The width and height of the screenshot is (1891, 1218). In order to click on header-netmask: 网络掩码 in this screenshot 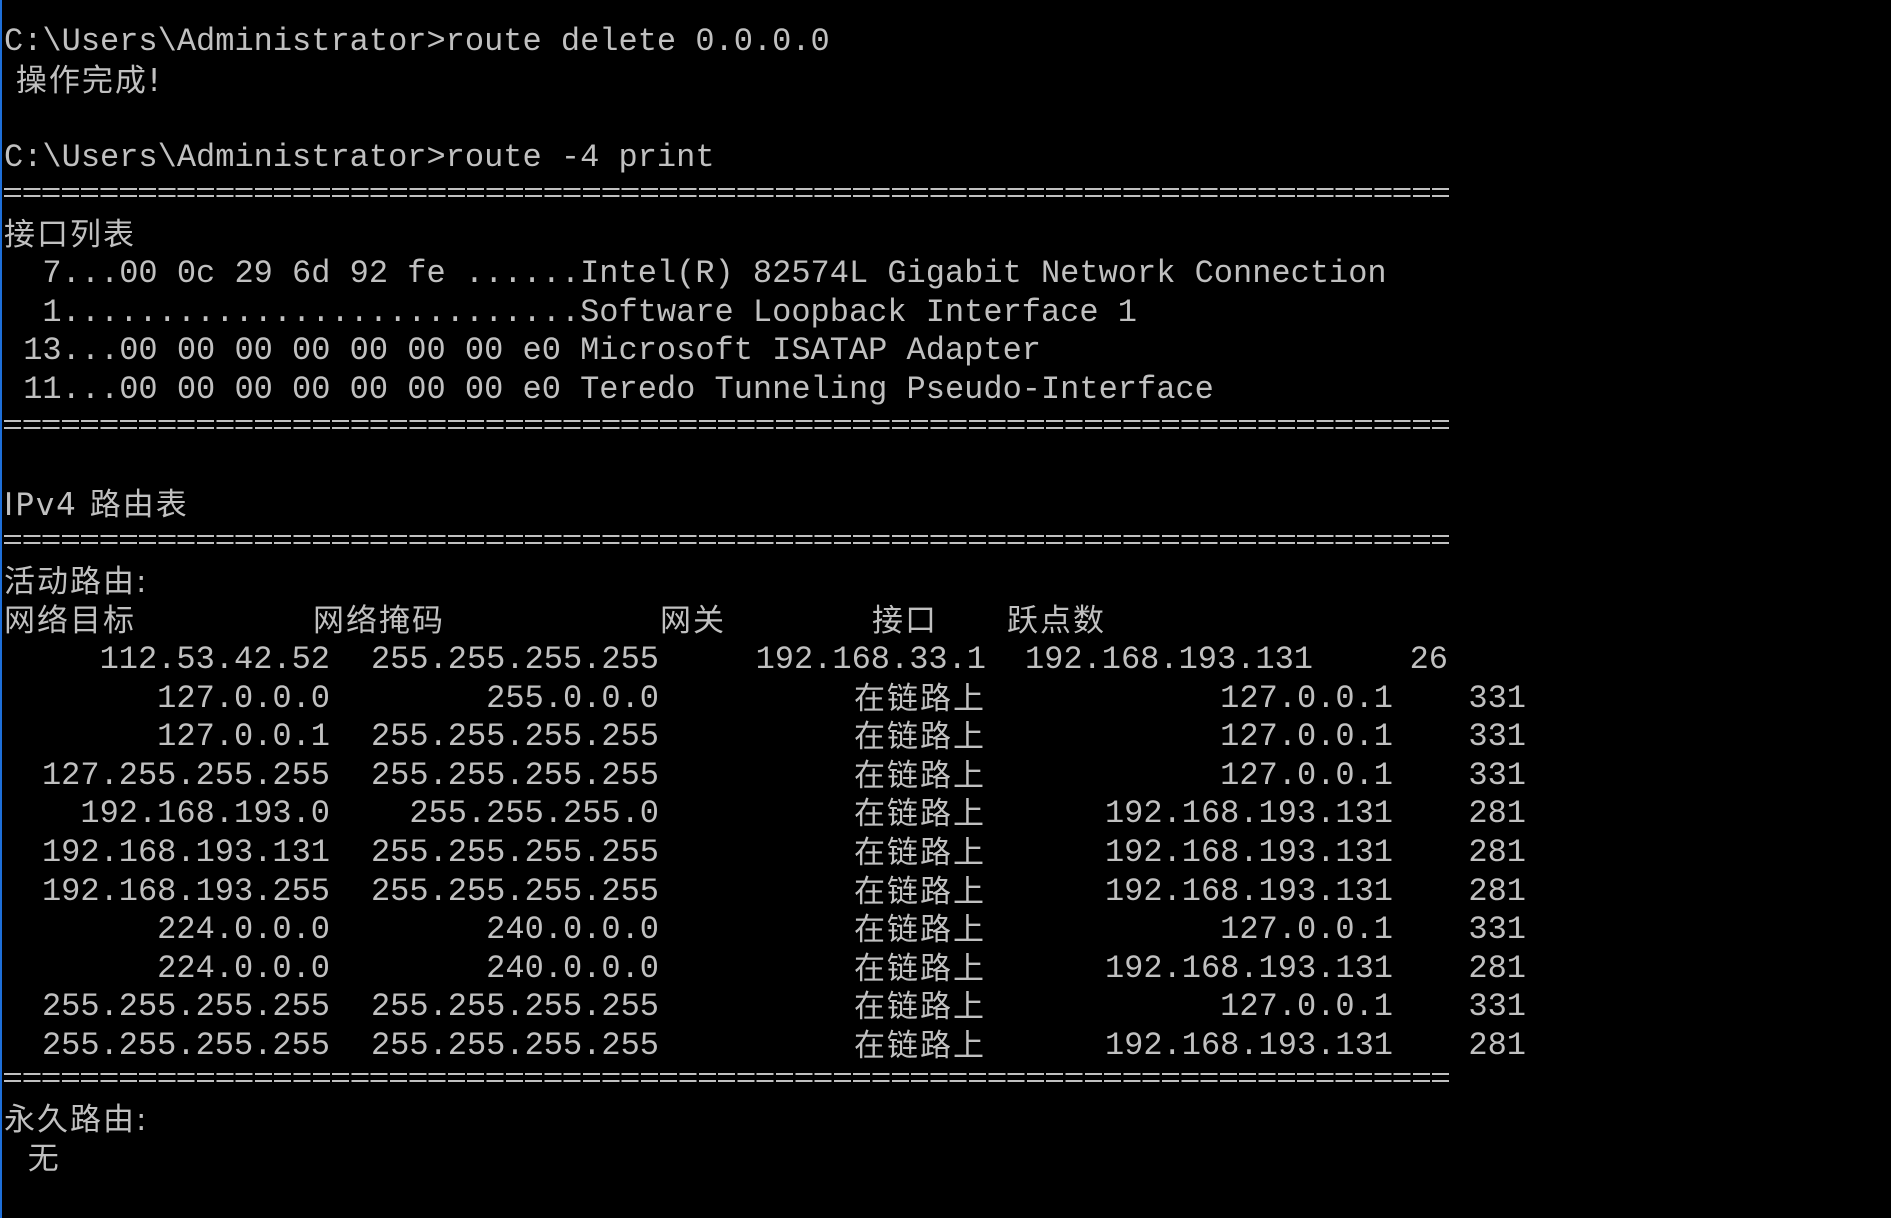, I will do `click(379, 621)`.